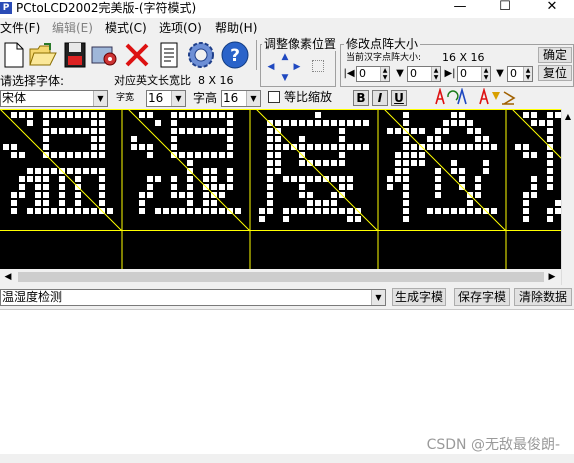 The width and height of the screenshot is (574, 463). What do you see at coordinates (500, 74) in the screenshot?
I see `shrink-bottom-icon: ▼` at bounding box center [500, 74].